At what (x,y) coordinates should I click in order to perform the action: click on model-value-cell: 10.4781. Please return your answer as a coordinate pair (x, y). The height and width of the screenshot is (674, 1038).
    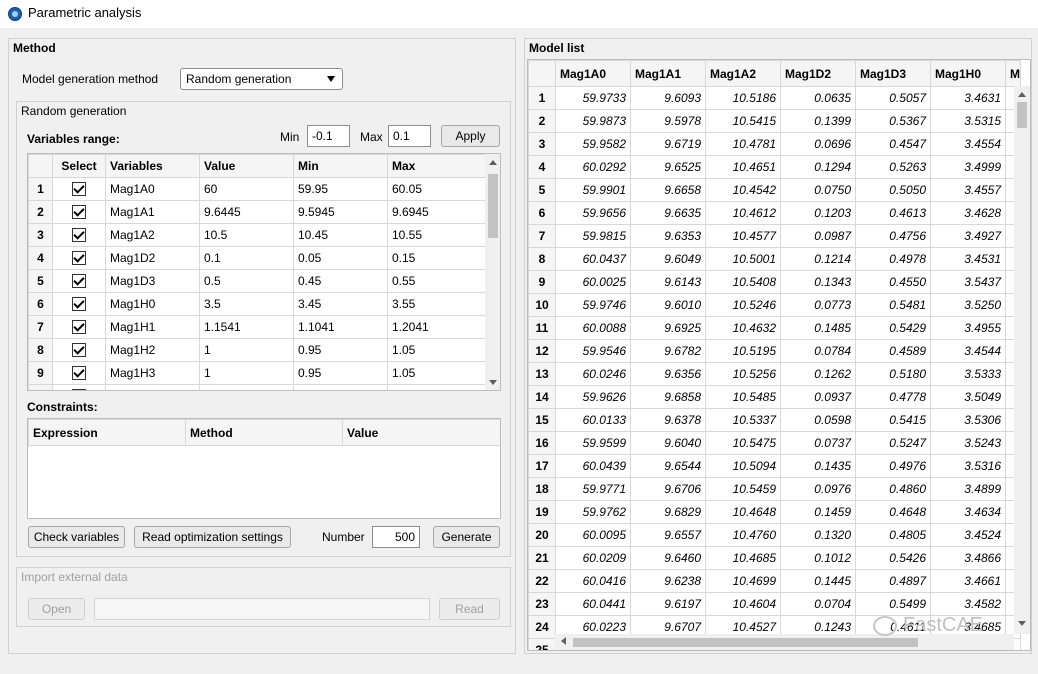
    Looking at the image, I should click on (743, 144).